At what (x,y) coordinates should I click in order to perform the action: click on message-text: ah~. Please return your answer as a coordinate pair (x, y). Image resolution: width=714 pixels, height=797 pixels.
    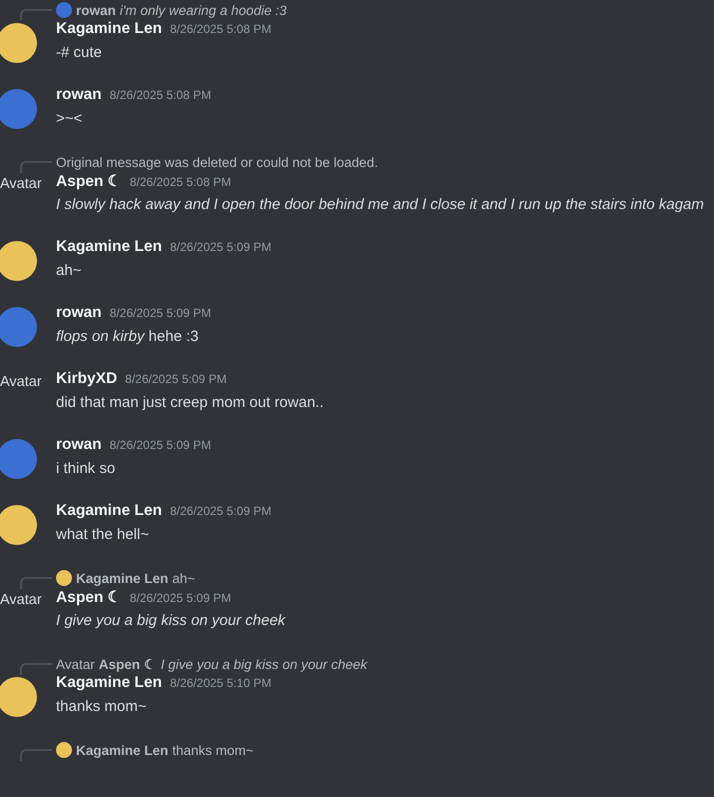
    Looking at the image, I should click on (69, 271).